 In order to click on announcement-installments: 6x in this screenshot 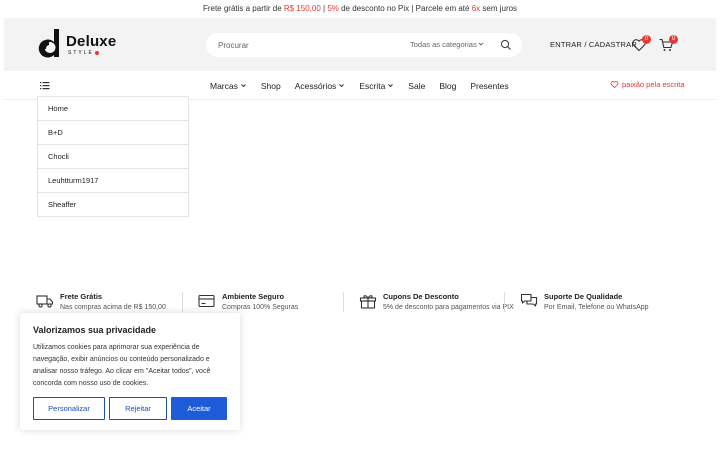, I will do `click(476, 8)`.